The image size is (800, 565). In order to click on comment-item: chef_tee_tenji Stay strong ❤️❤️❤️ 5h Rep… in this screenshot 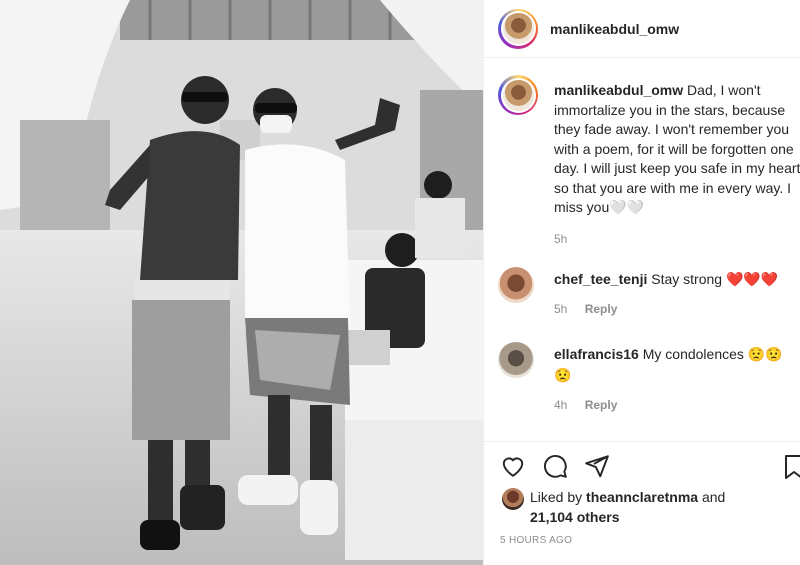, I will do `click(649, 291)`.